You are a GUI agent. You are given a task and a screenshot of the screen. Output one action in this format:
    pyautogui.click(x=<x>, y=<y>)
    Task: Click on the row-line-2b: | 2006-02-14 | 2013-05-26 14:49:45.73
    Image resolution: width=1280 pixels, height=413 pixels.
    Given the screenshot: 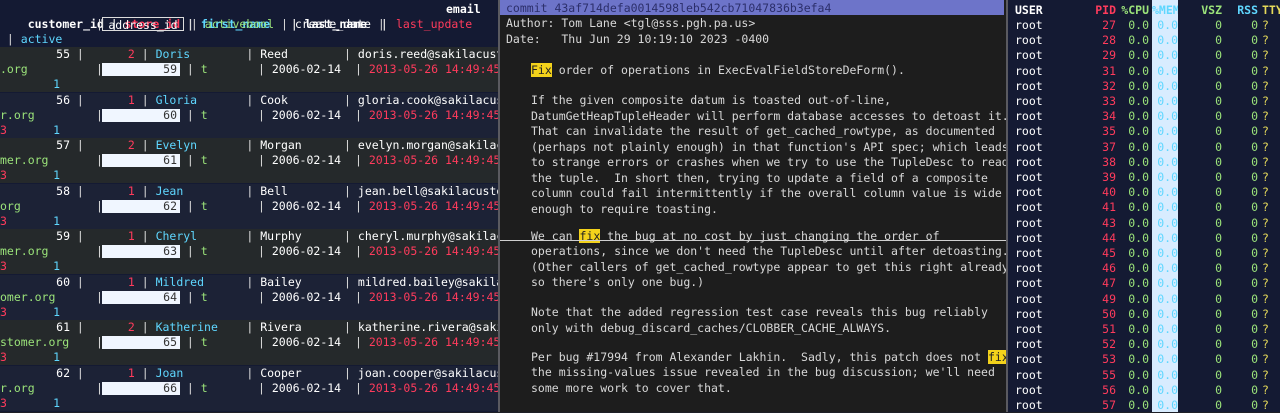 What is the action you would take?
    pyautogui.click(x=378, y=69)
    